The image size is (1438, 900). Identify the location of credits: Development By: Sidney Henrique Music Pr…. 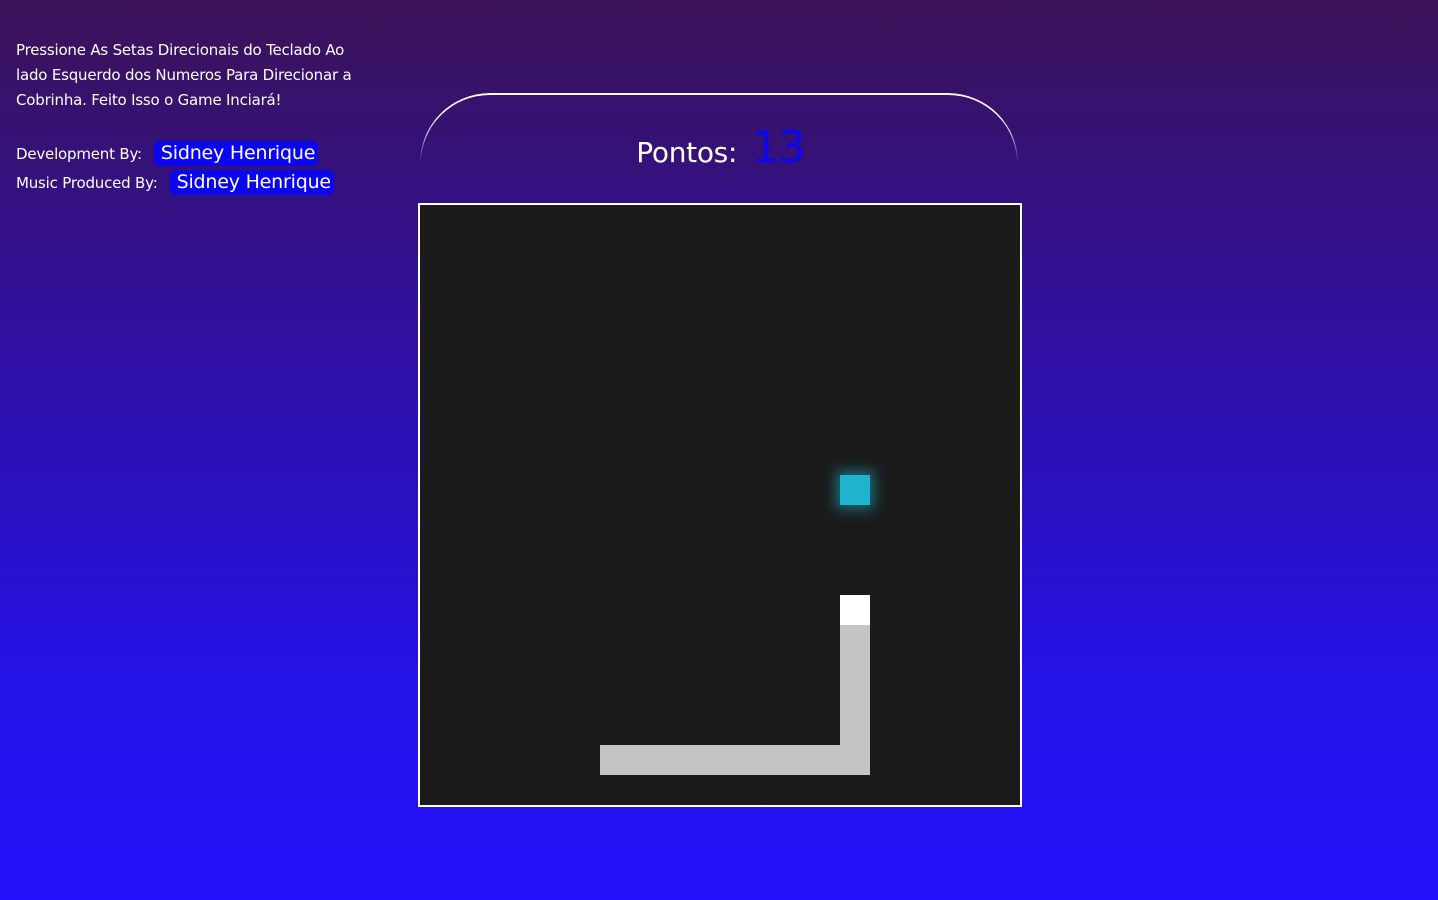
(191, 168).